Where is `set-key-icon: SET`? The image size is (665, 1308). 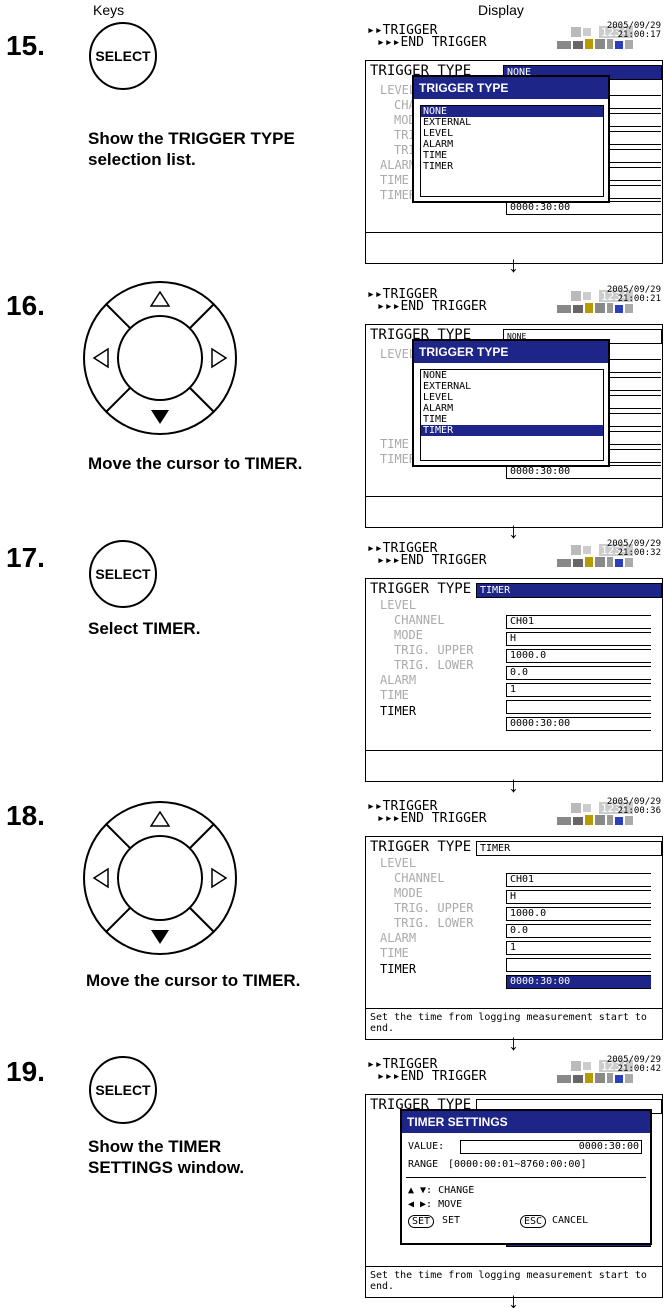 set-key-icon: SET is located at coordinates (421, 1221).